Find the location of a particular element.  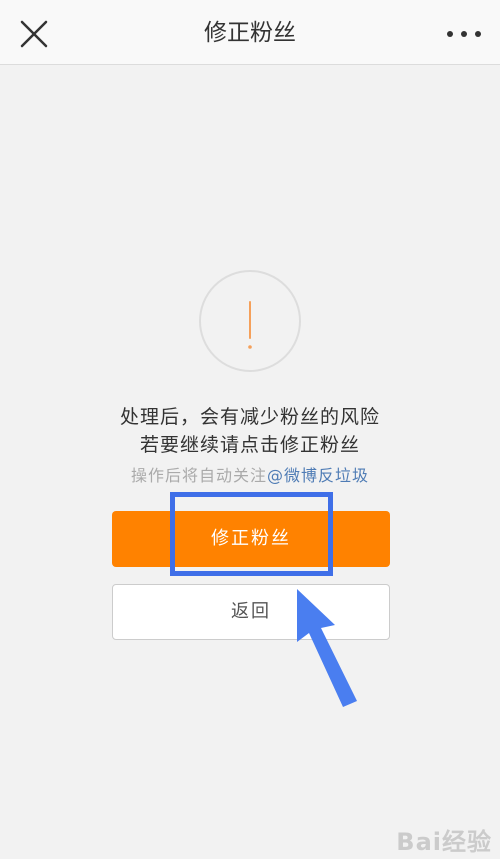

warning-circle is located at coordinates (250, 321).